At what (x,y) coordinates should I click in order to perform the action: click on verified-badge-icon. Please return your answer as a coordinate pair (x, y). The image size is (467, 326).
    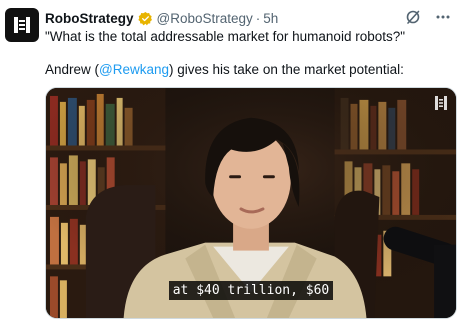
    Looking at the image, I should click on (145, 18).